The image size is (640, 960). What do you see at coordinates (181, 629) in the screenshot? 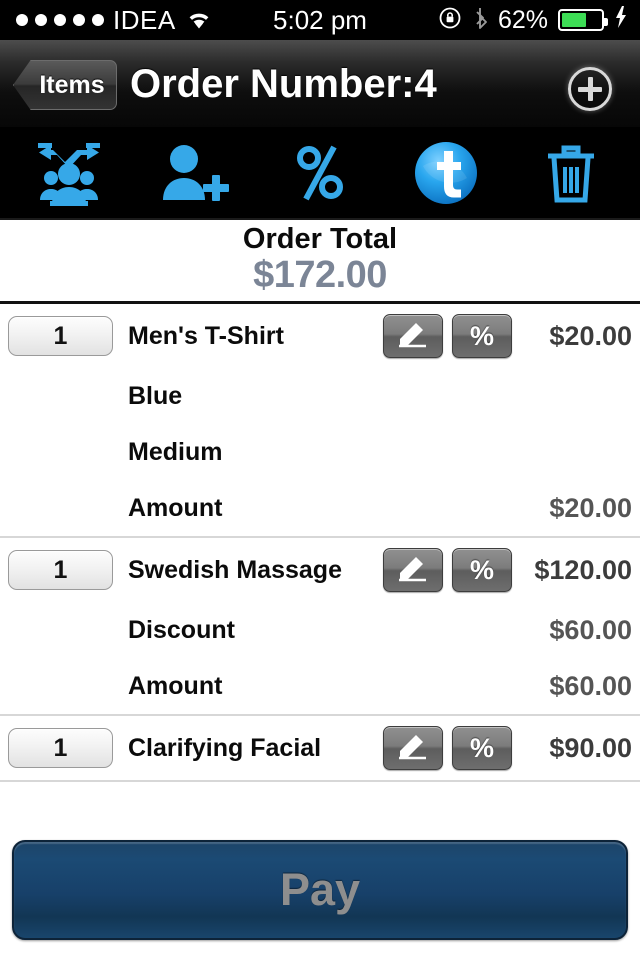
I see `subrow-label: Discount` at bounding box center [181, 629].